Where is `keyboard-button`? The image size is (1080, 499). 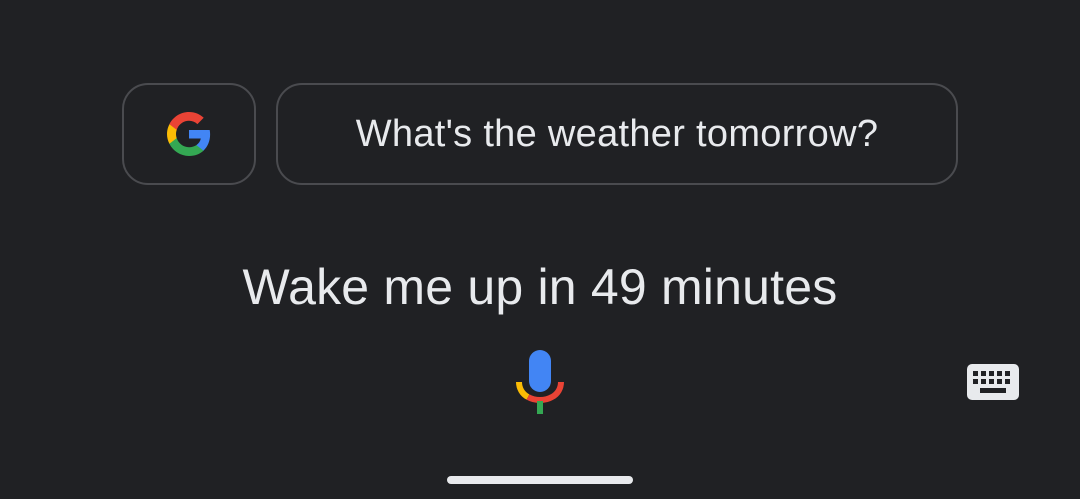 keyboard-button is located at coordinates (993, 382).